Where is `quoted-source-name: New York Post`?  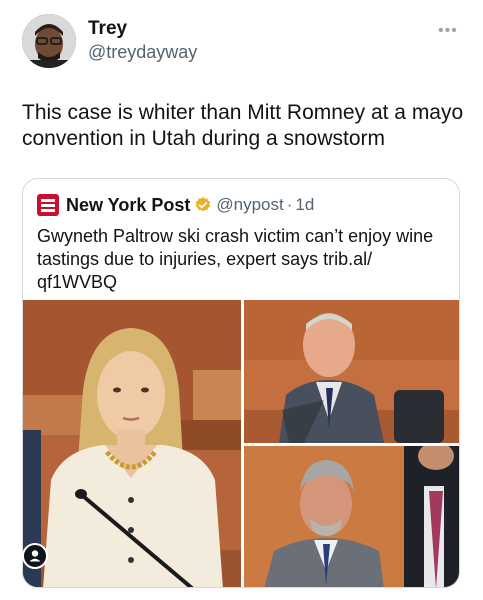
quoted-source-name: New York Post is located at coordinates (128, 205).